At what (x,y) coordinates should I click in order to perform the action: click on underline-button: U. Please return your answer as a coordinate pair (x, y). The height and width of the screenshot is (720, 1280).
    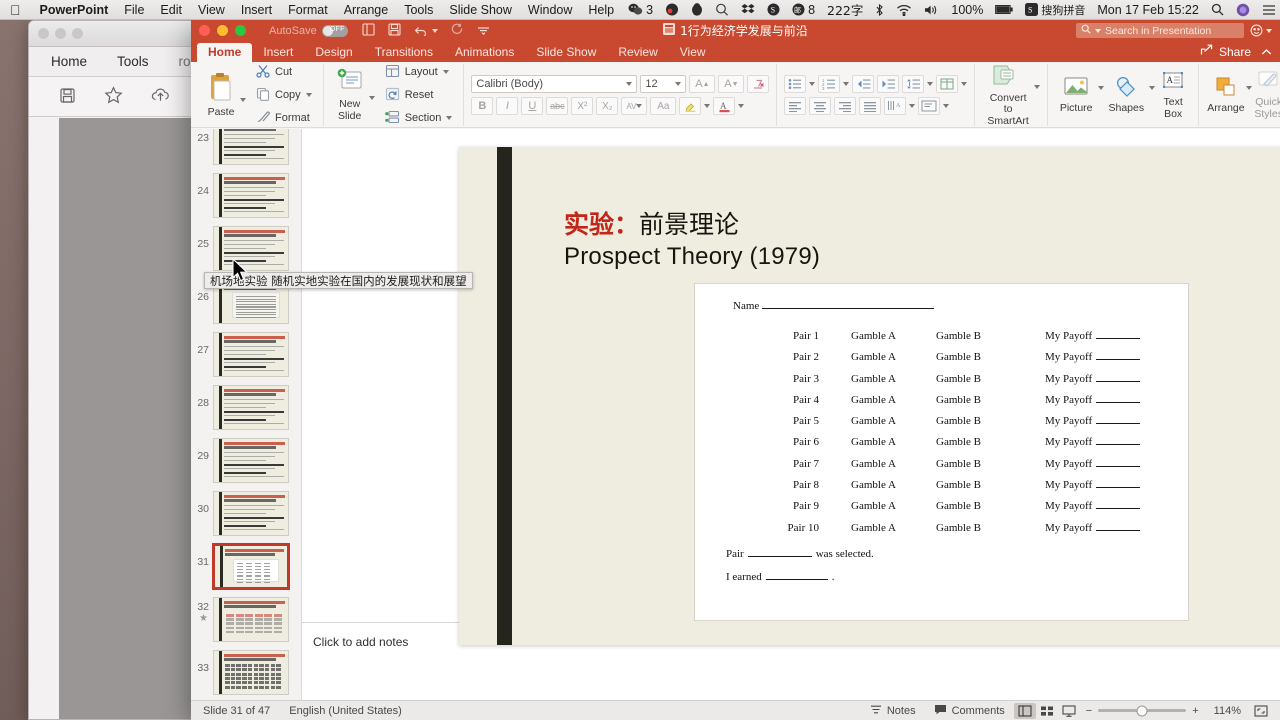
    Looking at the image, I should click on (532, 106).